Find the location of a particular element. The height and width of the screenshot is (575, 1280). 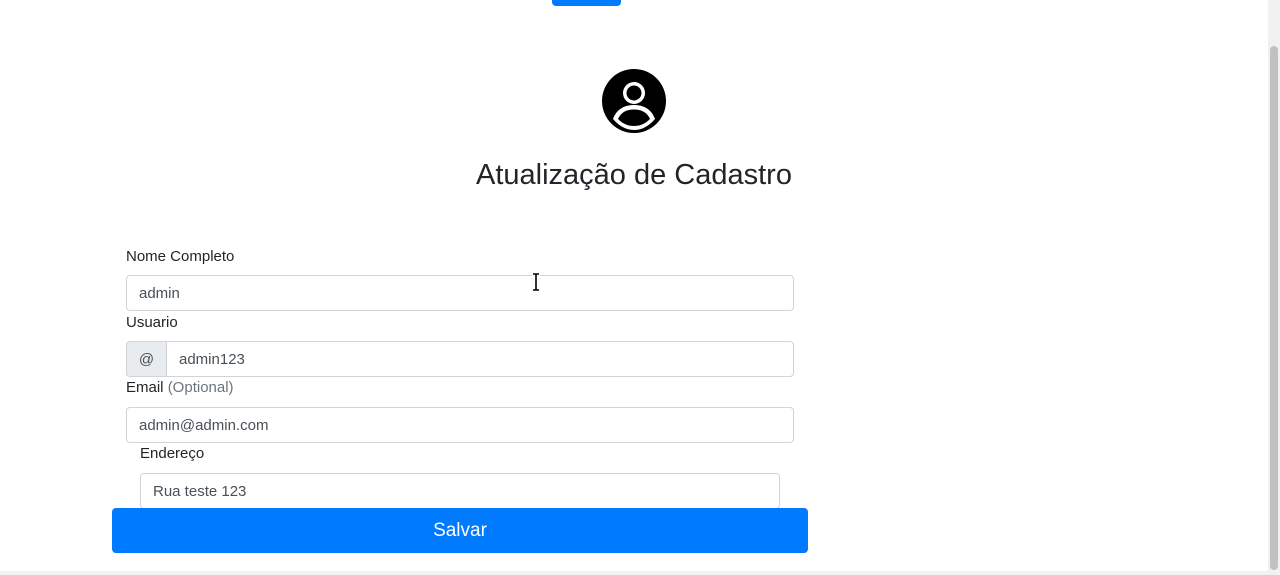

usuario-label: Usuario is located at coordinates (152, 322).